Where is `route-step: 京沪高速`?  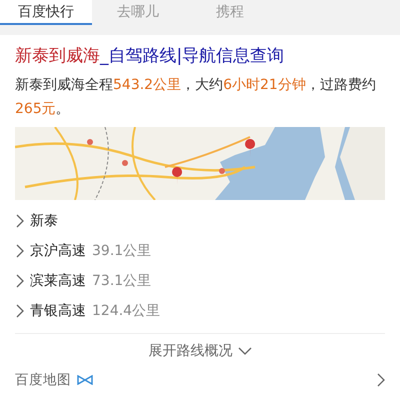 route-step: 京沪高速 is located at coordinates (58, 251).